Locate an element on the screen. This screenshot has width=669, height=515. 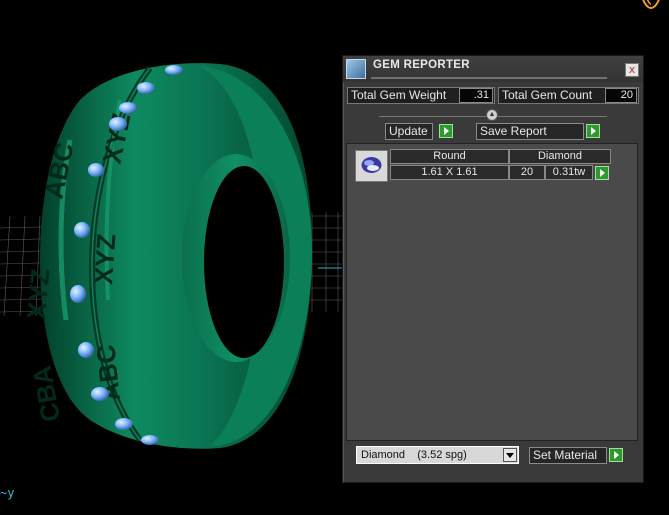
gem-size-cell: 1.61 X 1.61 is located at coordinates (449, 172).